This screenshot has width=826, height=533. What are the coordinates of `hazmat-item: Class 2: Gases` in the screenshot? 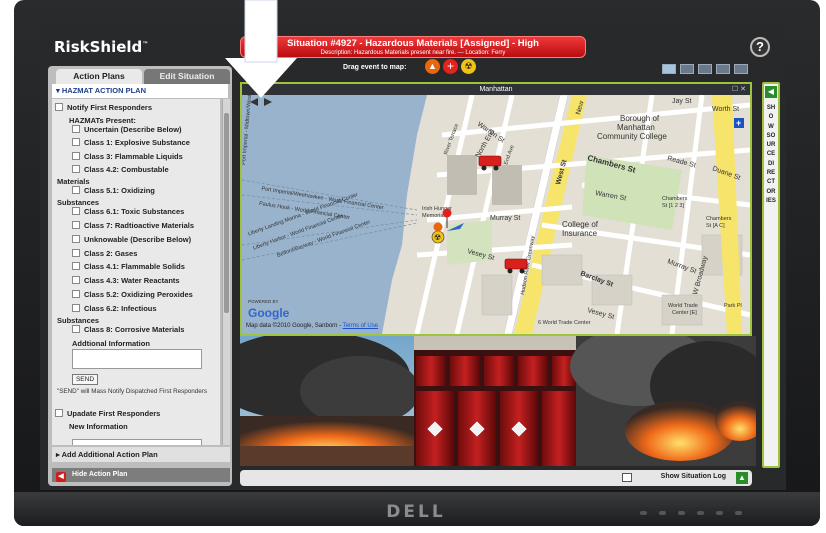 It's located at (104, 253).